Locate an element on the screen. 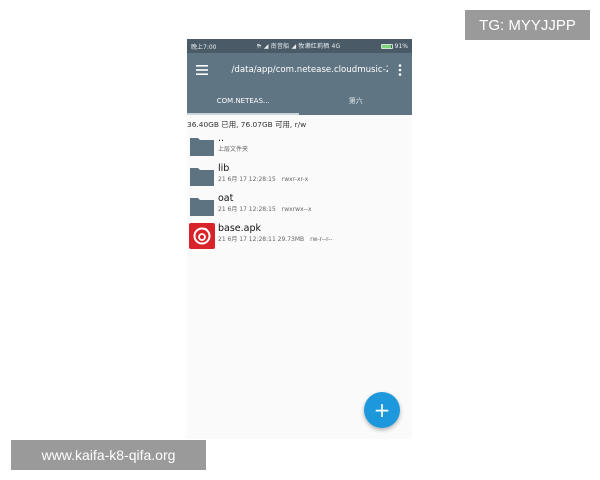  battery-icon is located at coordinates (386, 46).